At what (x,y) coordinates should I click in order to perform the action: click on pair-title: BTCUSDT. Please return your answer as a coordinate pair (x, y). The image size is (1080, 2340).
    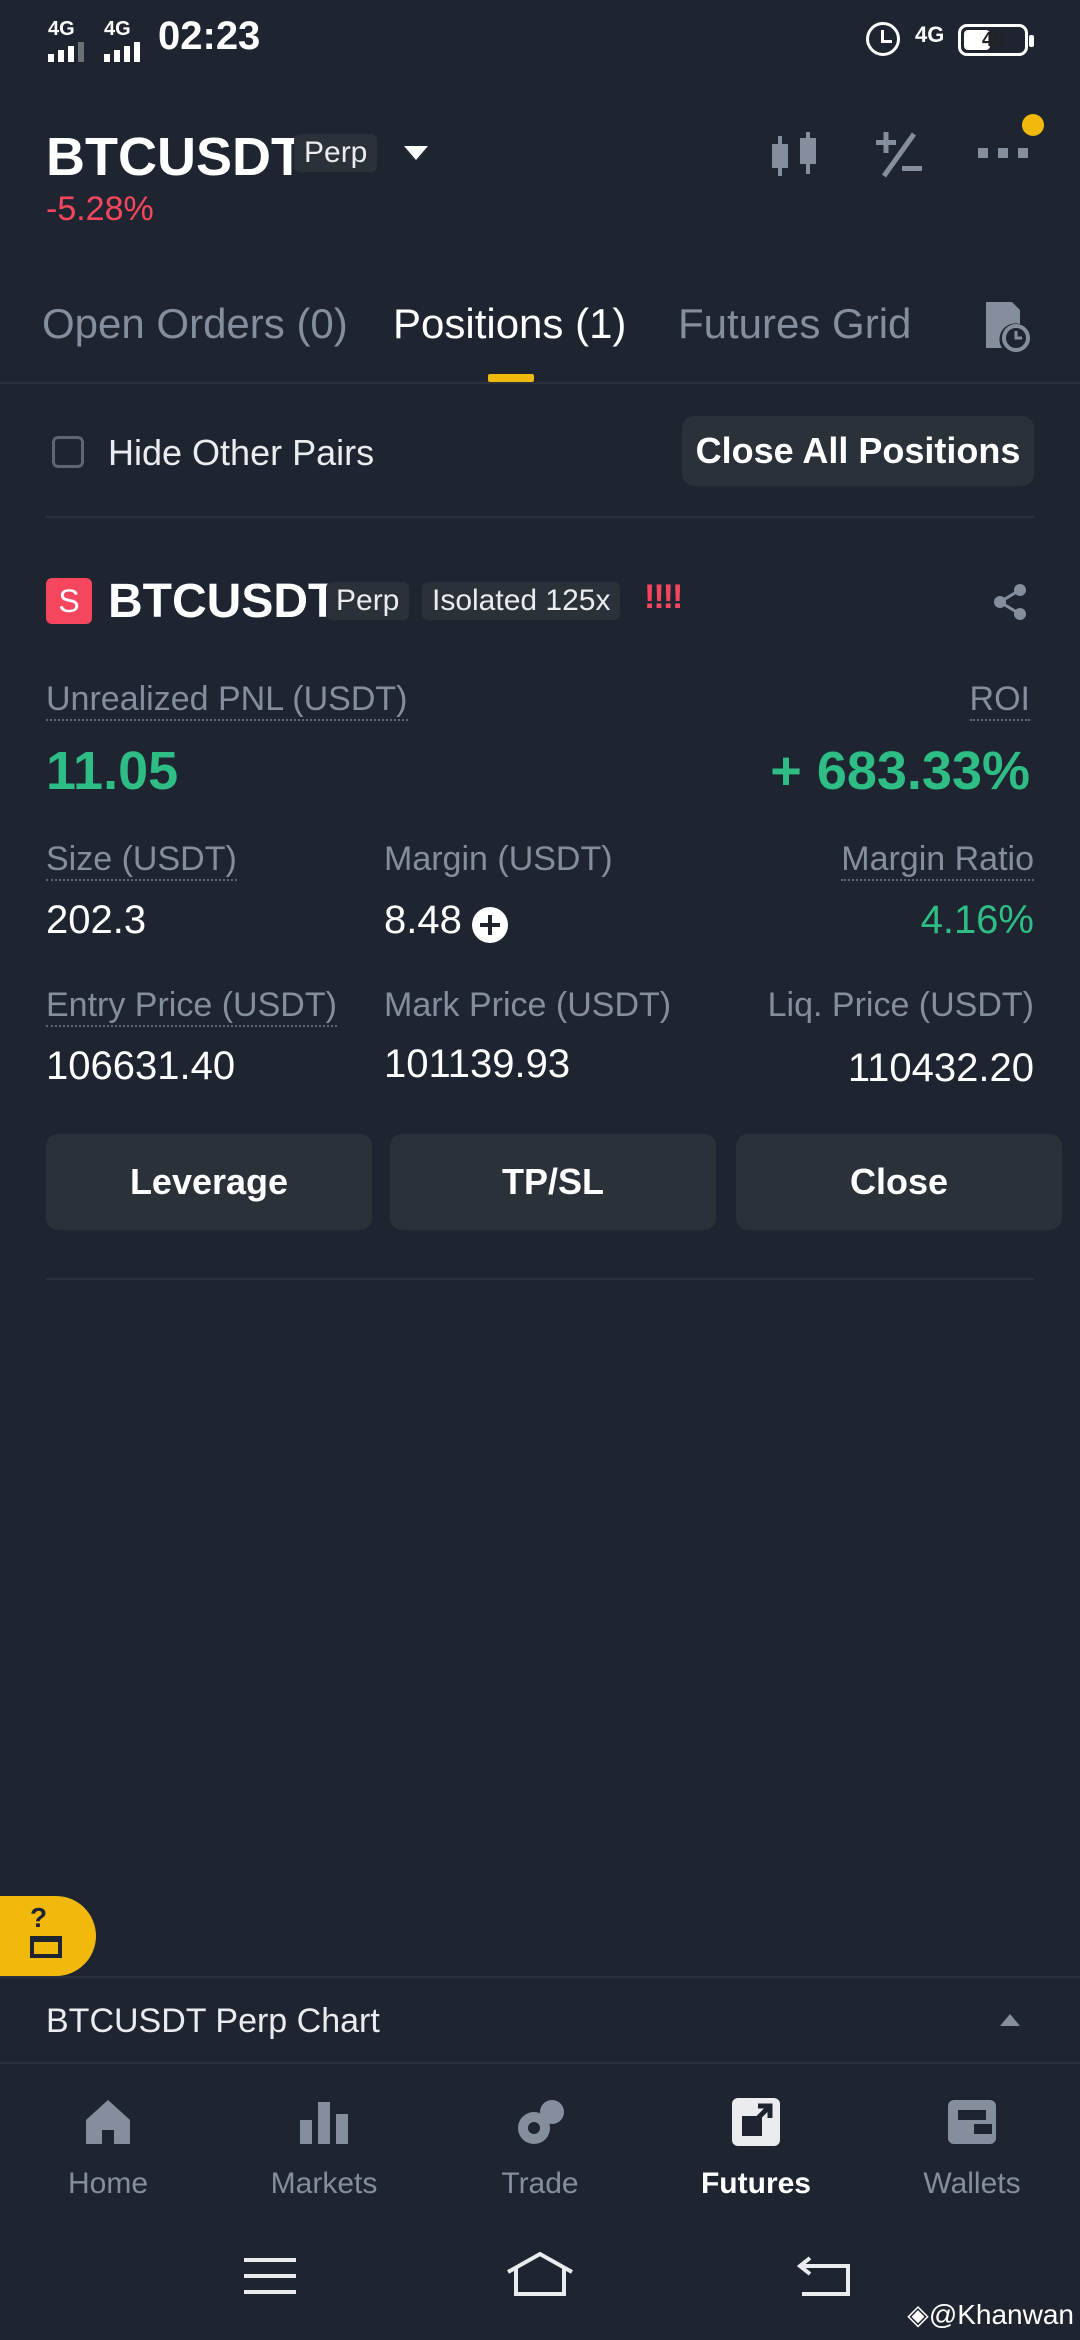
    Looking at the image, I should click on (175, 157).